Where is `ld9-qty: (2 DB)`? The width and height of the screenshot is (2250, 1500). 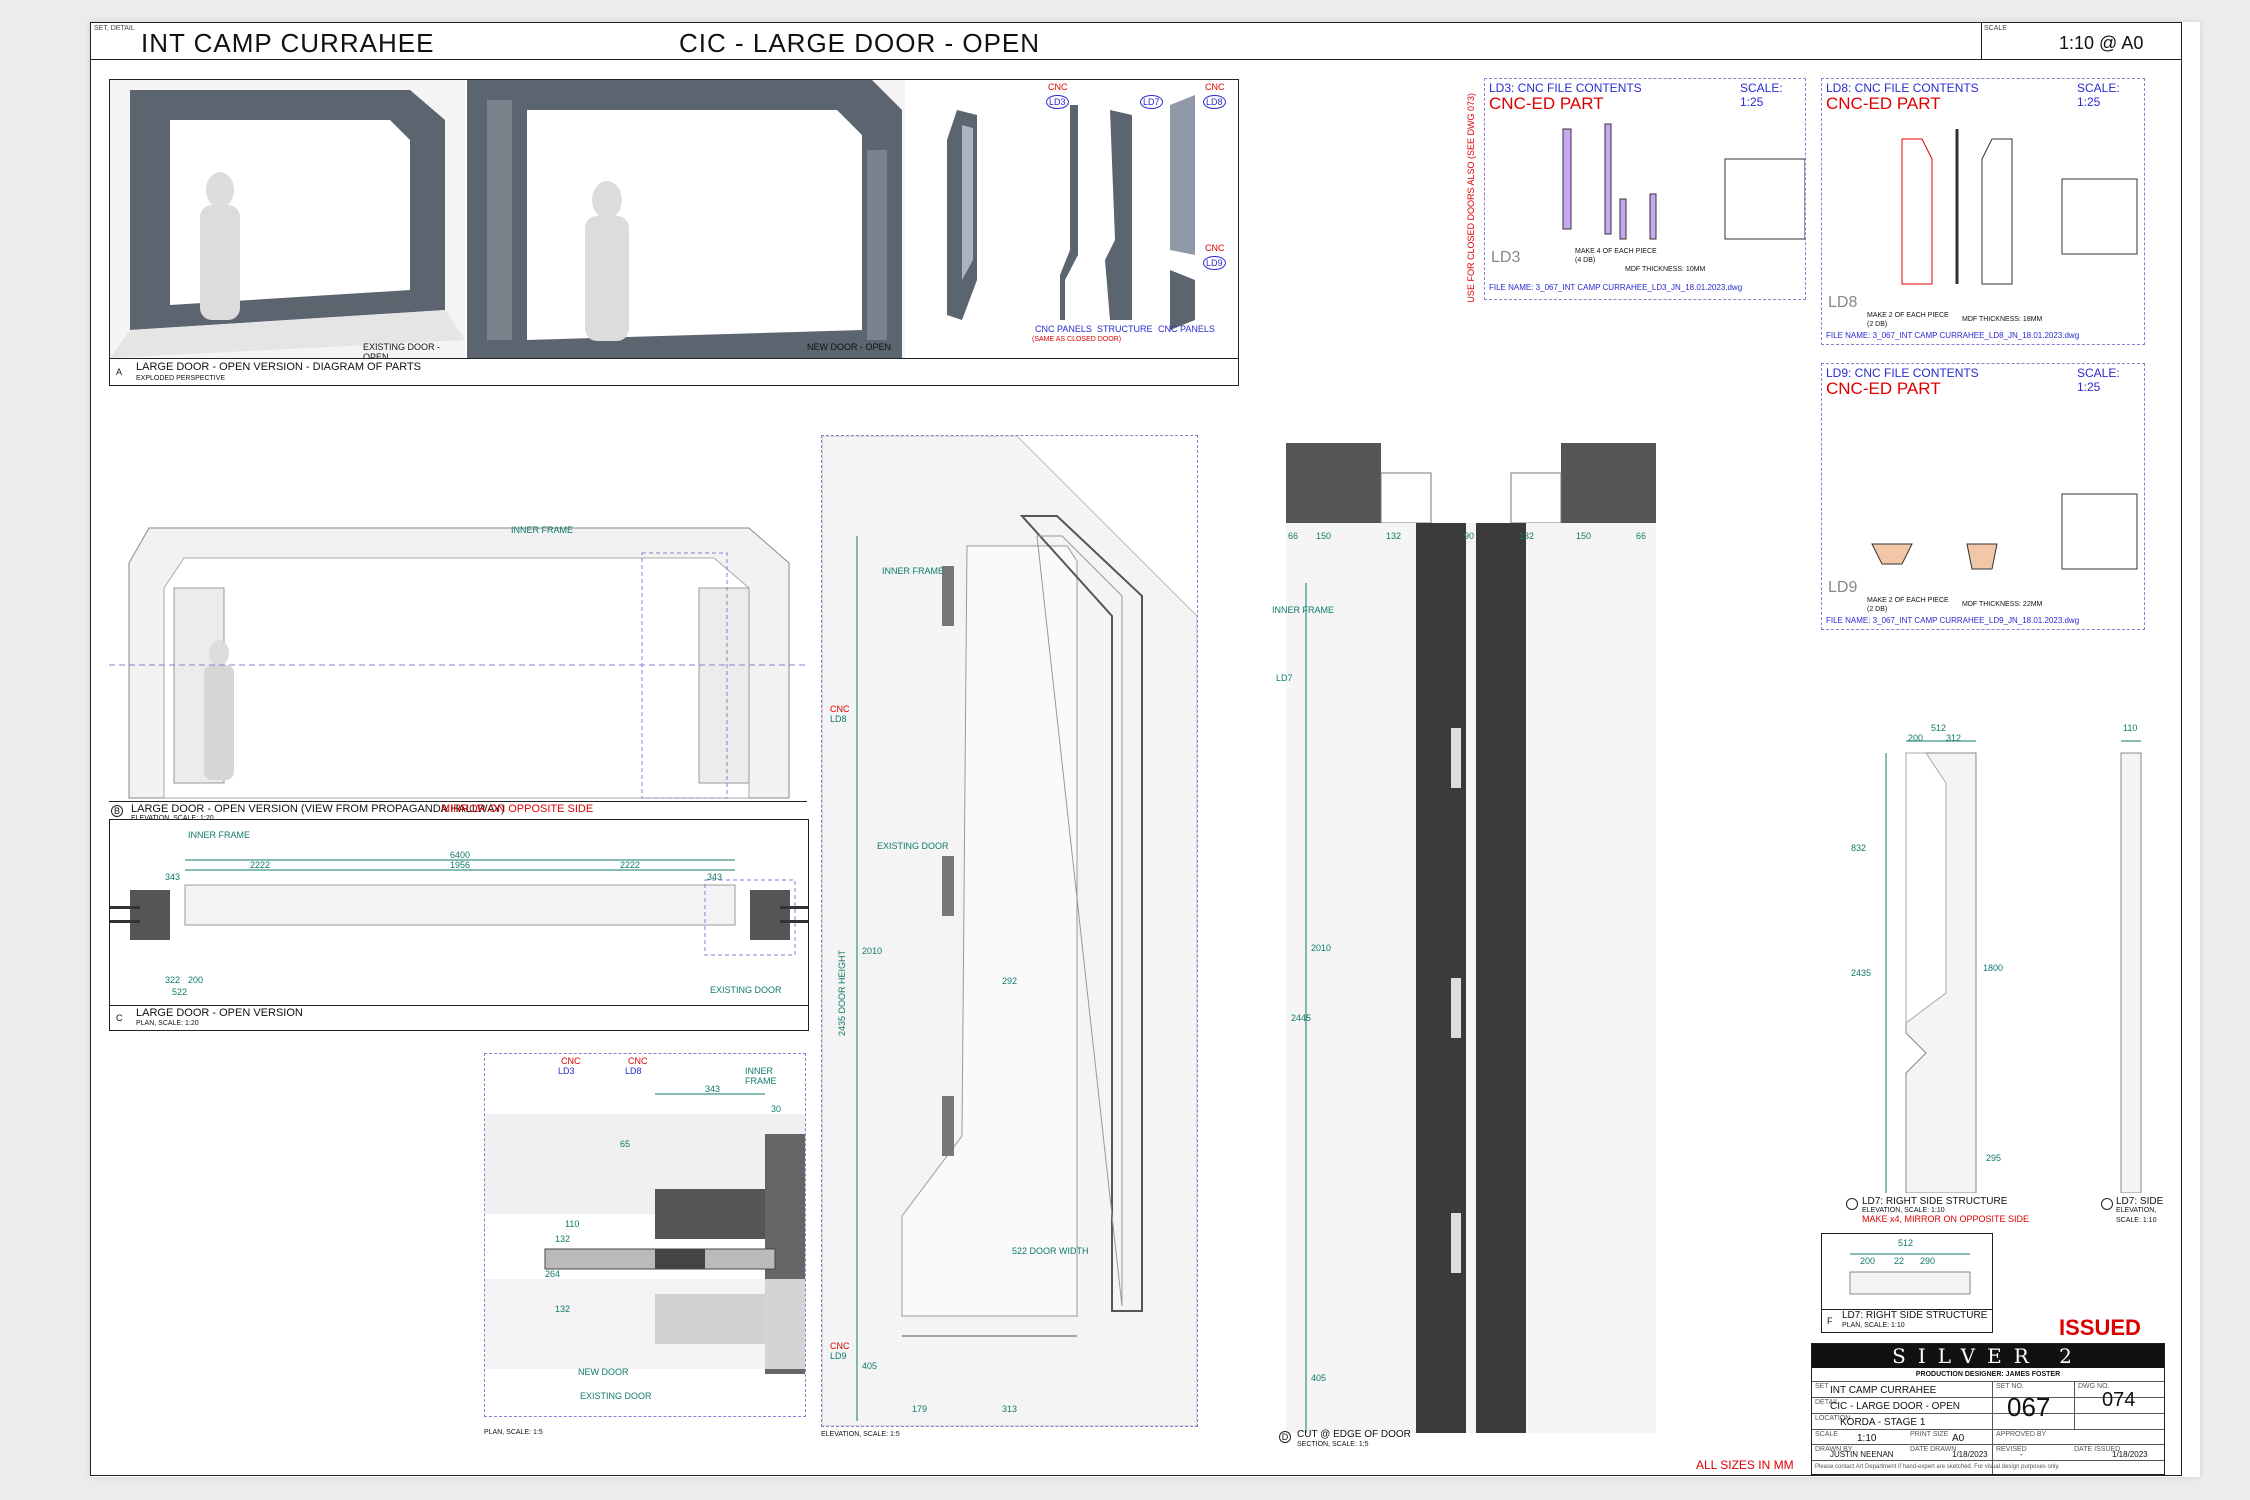 ld9-qty: (2 DB) is located at coordinates (1877, 609).